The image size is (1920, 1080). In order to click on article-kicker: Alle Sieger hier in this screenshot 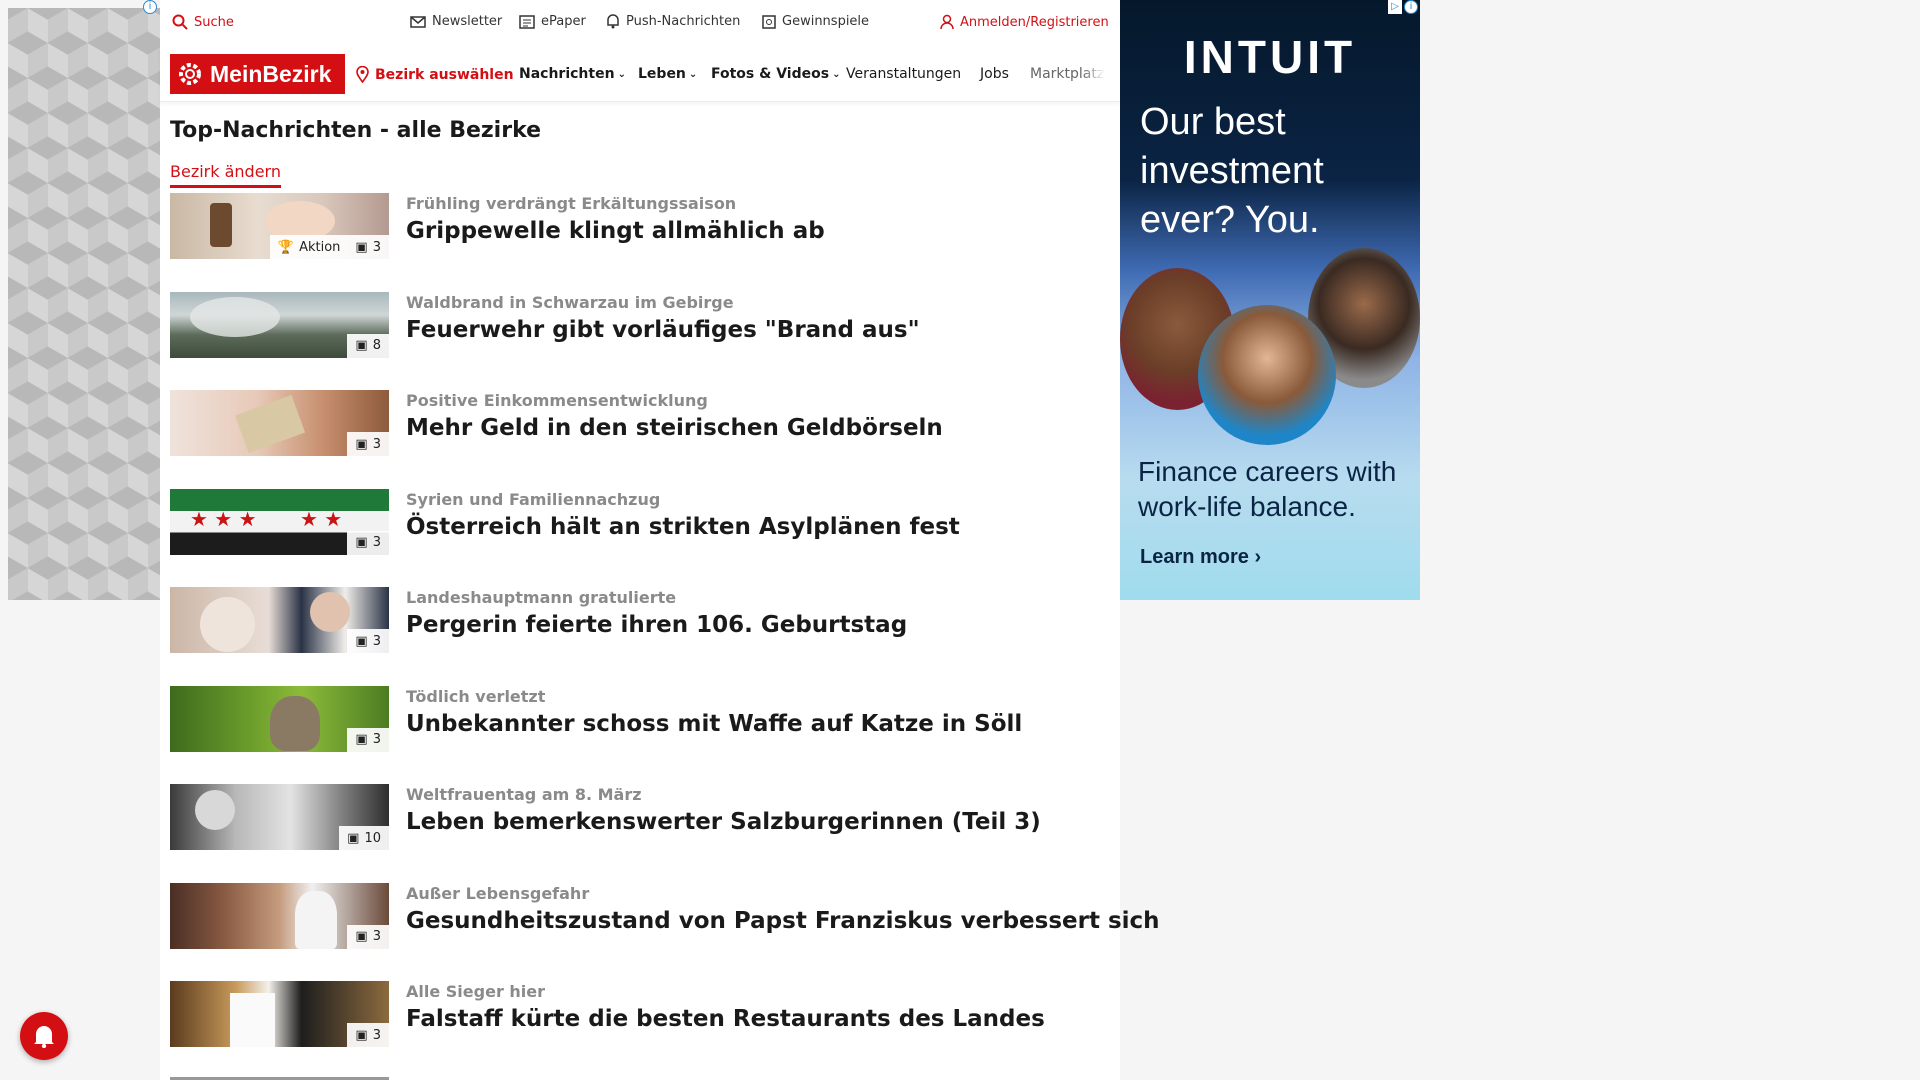, I will do `click(476, 991)`.